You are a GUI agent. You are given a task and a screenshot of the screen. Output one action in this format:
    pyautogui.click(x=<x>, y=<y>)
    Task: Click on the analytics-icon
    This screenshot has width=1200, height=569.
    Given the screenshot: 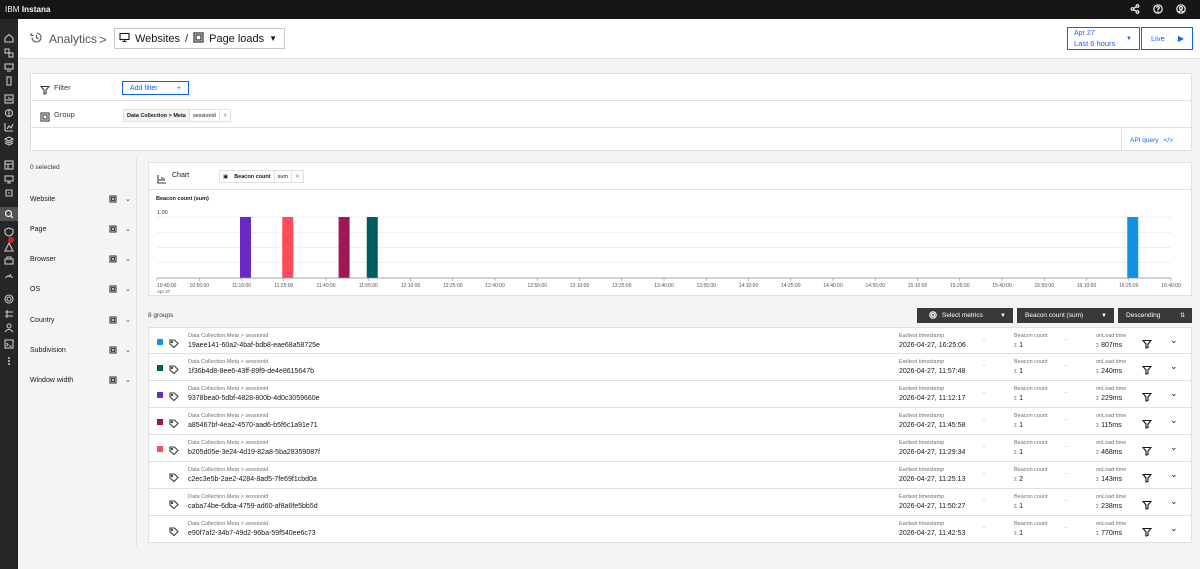 What is the action you would take?
    pyautogui.click(x=9, y=214)
    